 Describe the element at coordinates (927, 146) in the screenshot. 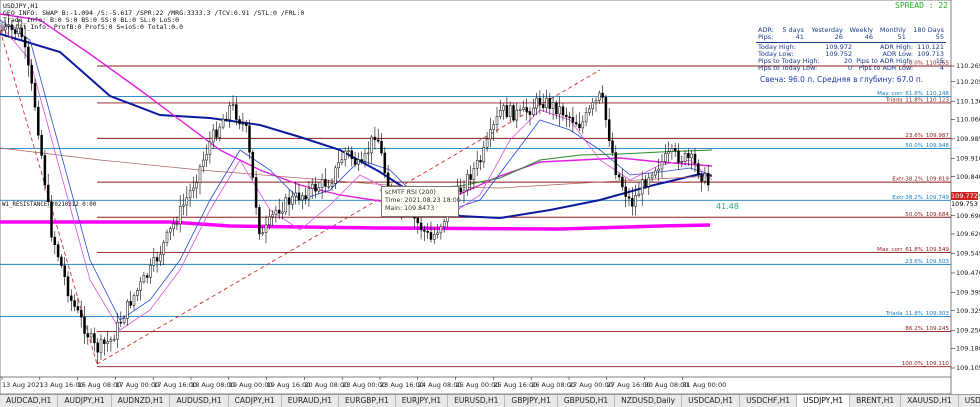

I see `fib-level-label: 50.0%_109.948` at that location.